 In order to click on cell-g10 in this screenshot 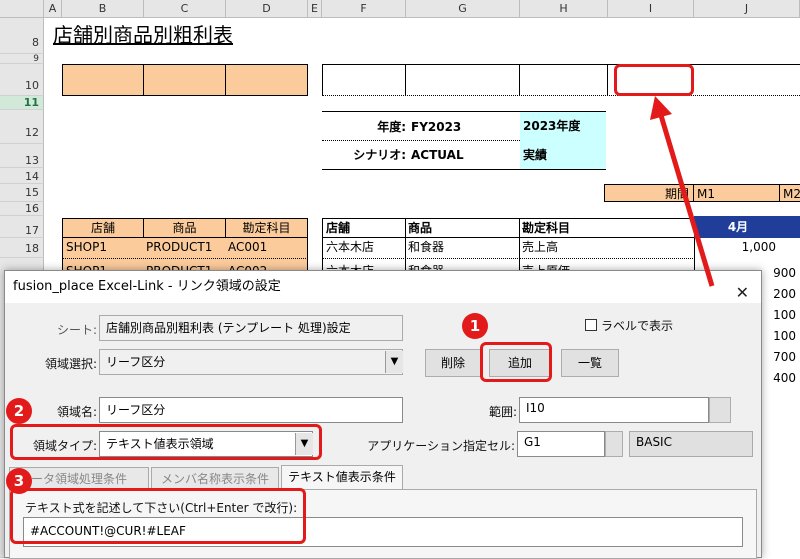, I will do `click(462, 80)`.